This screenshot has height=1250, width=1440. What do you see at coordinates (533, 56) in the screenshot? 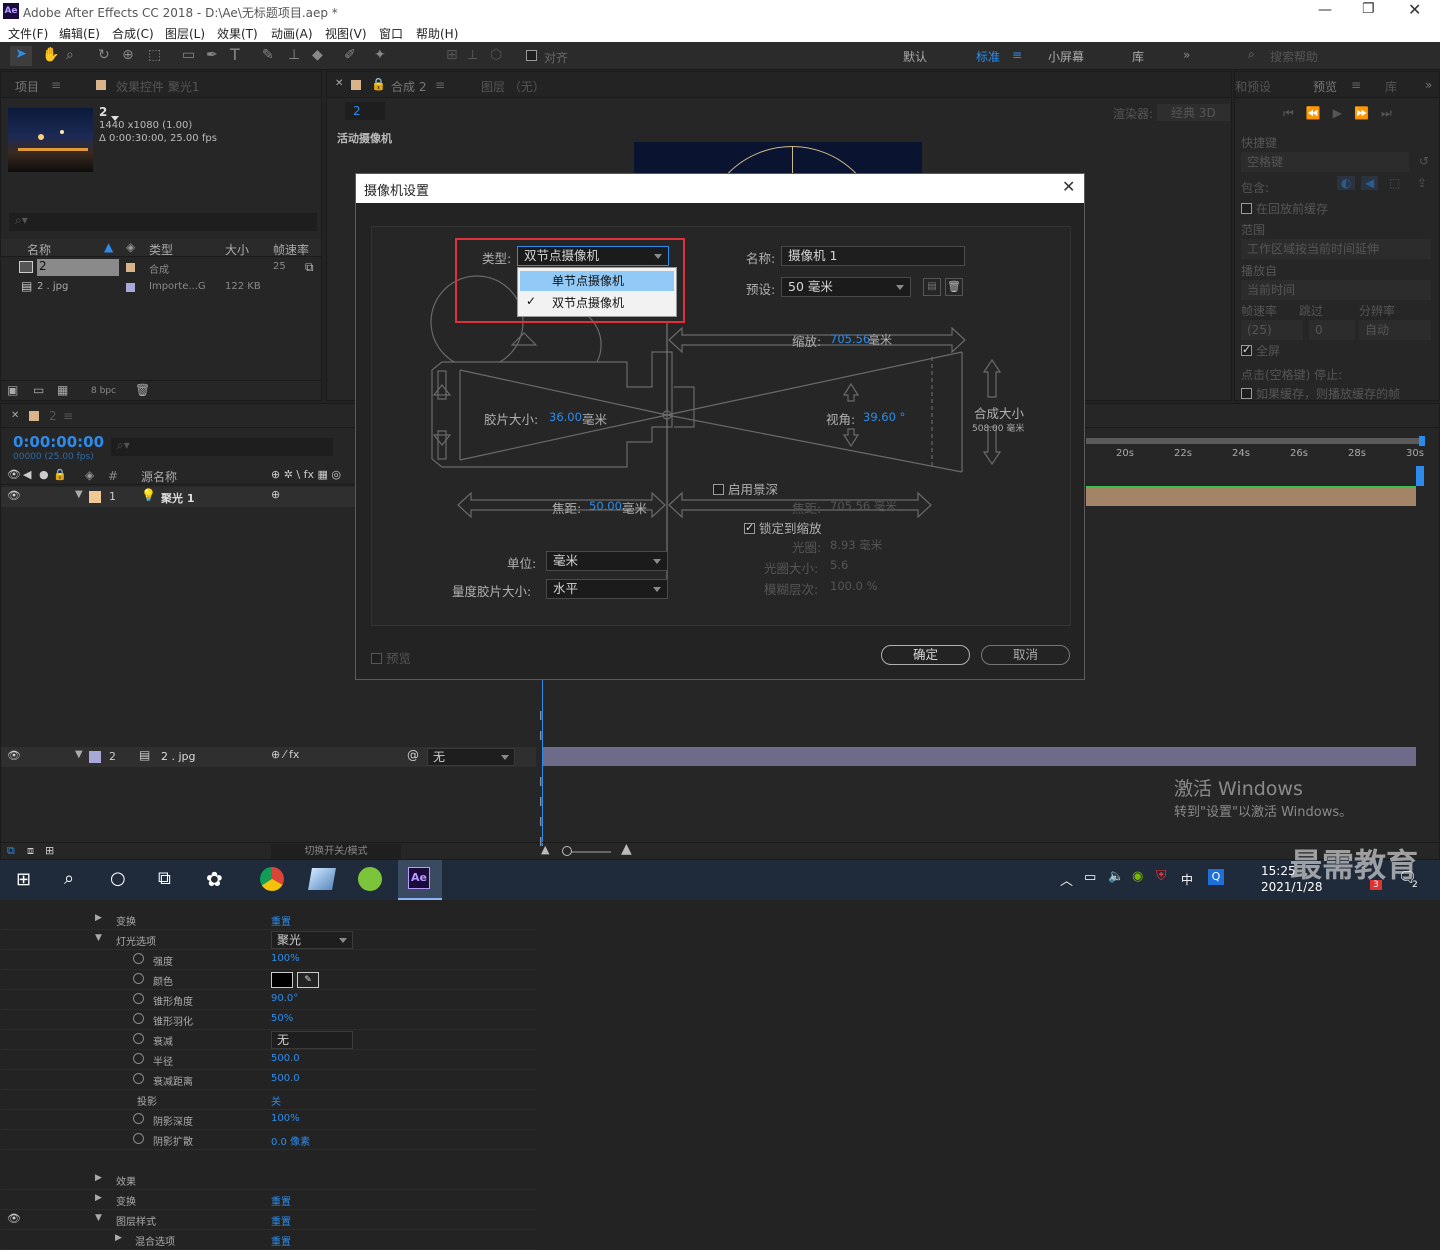
I see `snap-checkbox` at bounding box center [533, 56].